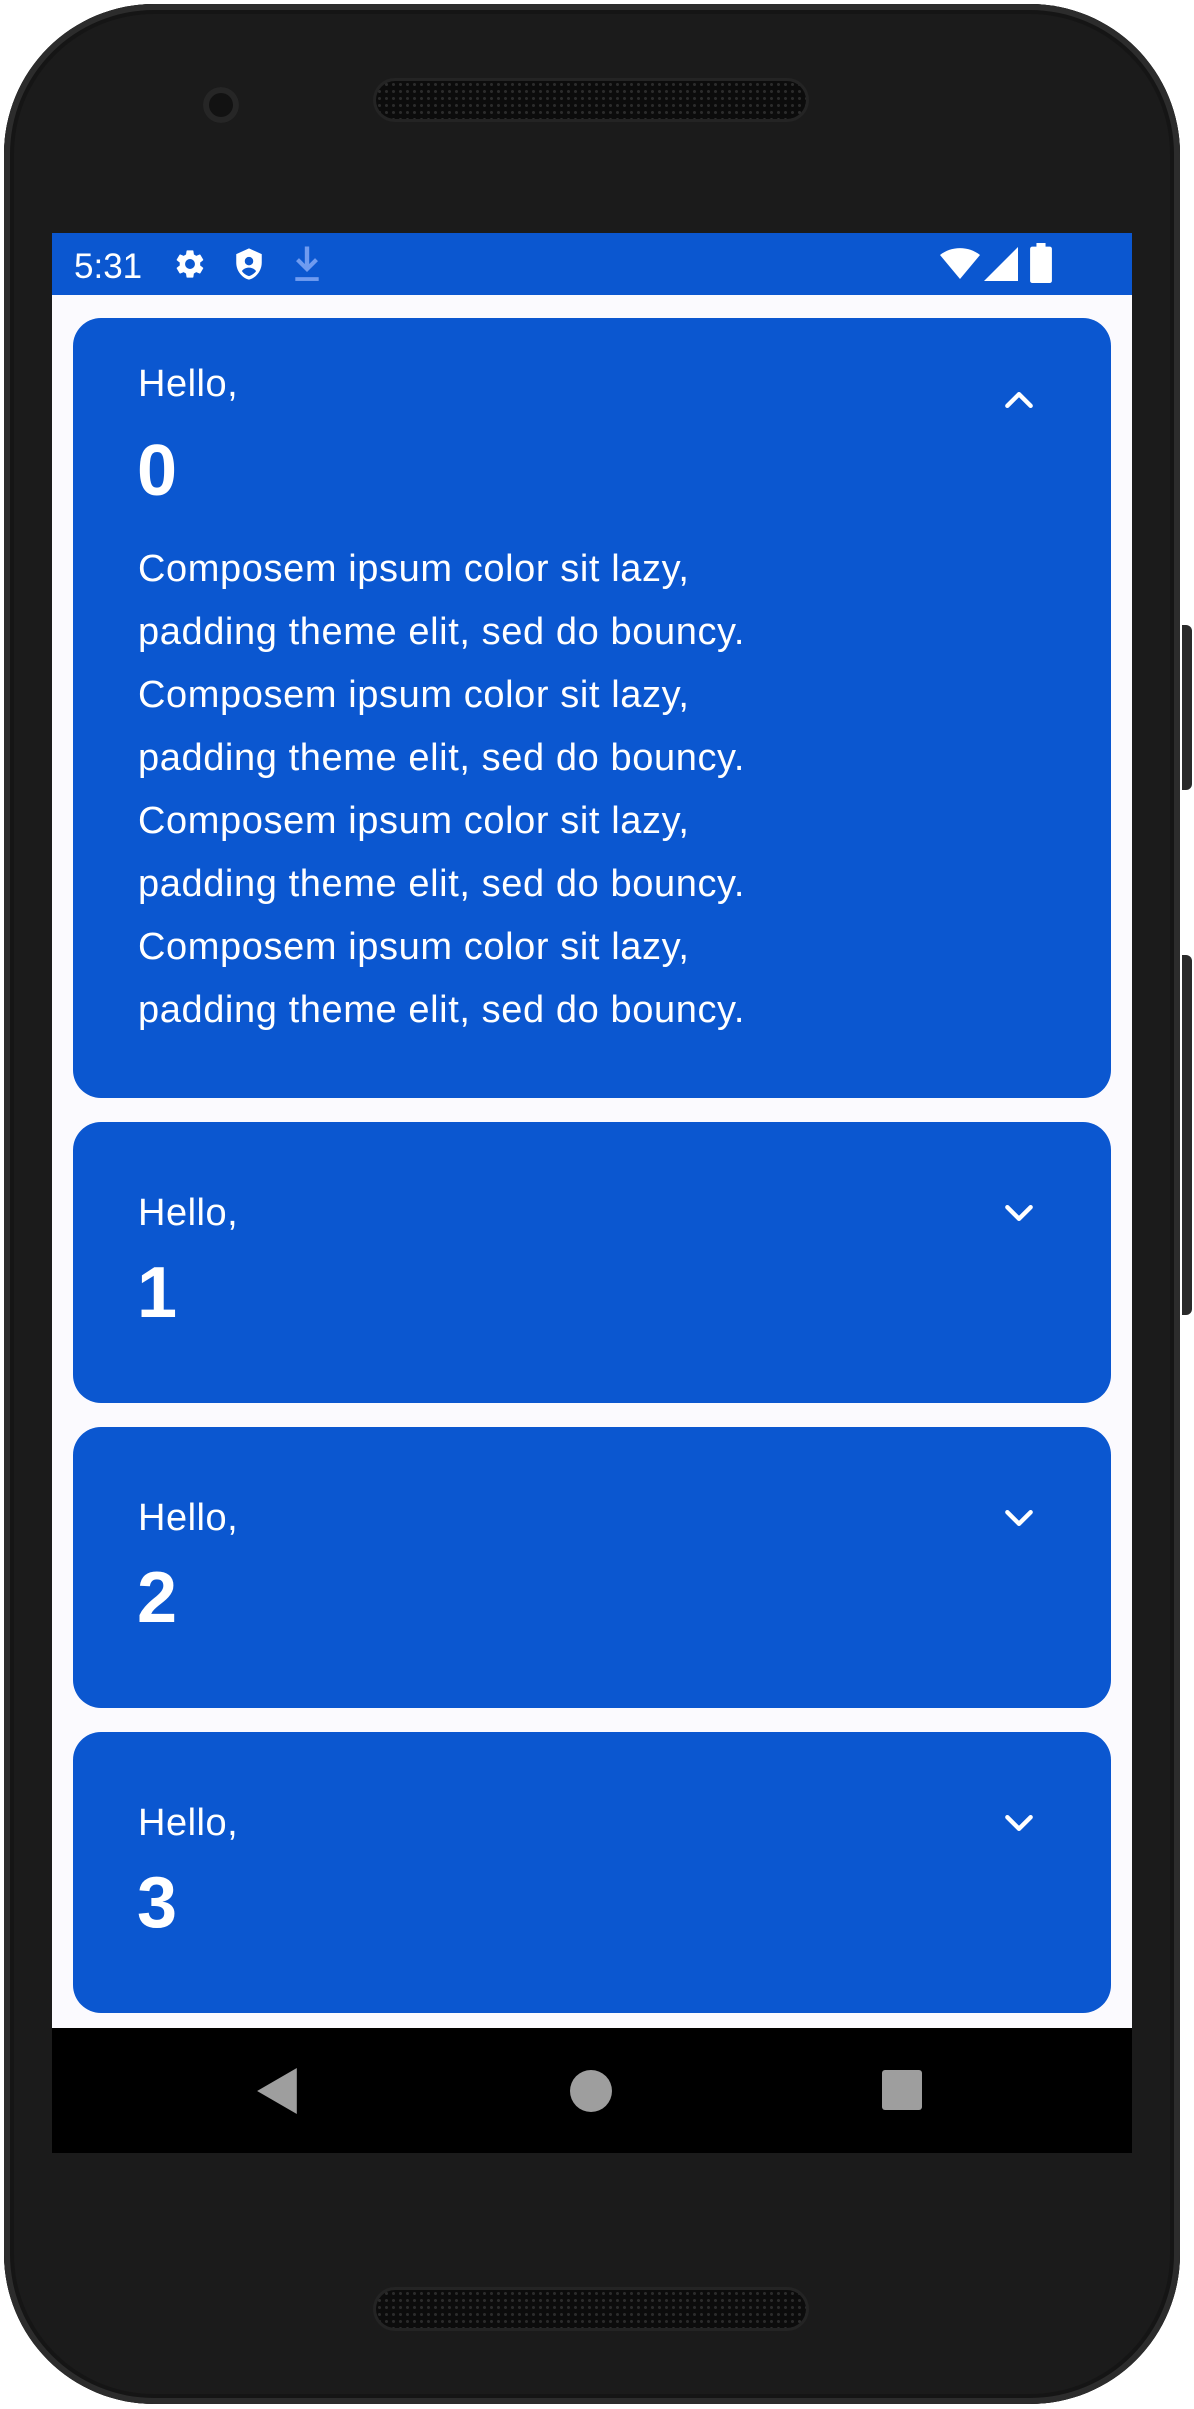 The height and width of the screenshot is (2409, 1194). What do you see at coordinates (249, 264) in the screenshot?
I see `shield-icon` at bounding box center [249, 264].